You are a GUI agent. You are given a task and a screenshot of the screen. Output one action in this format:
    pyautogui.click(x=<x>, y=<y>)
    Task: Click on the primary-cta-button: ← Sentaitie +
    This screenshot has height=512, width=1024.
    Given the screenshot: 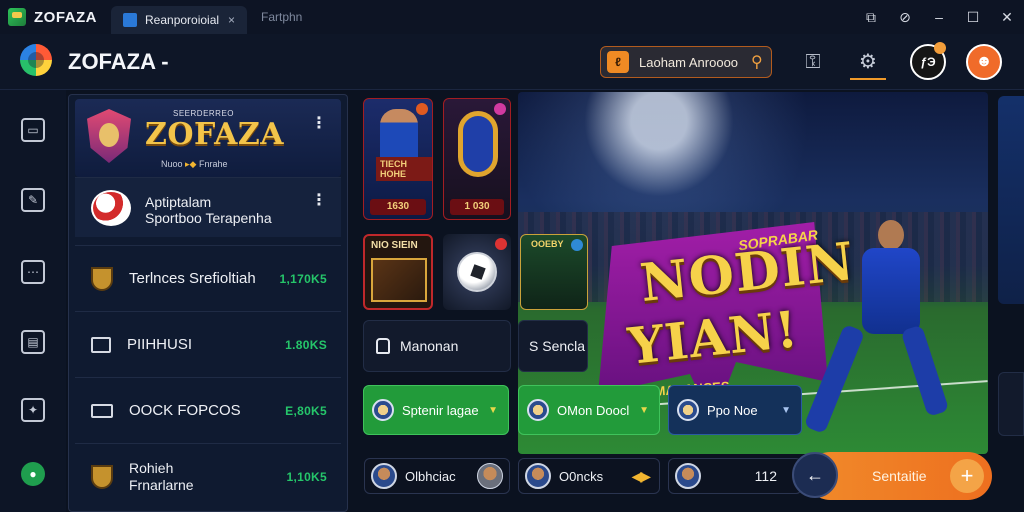 What is the action you would take?
    pyautogui.click(x=892, y=476)
    